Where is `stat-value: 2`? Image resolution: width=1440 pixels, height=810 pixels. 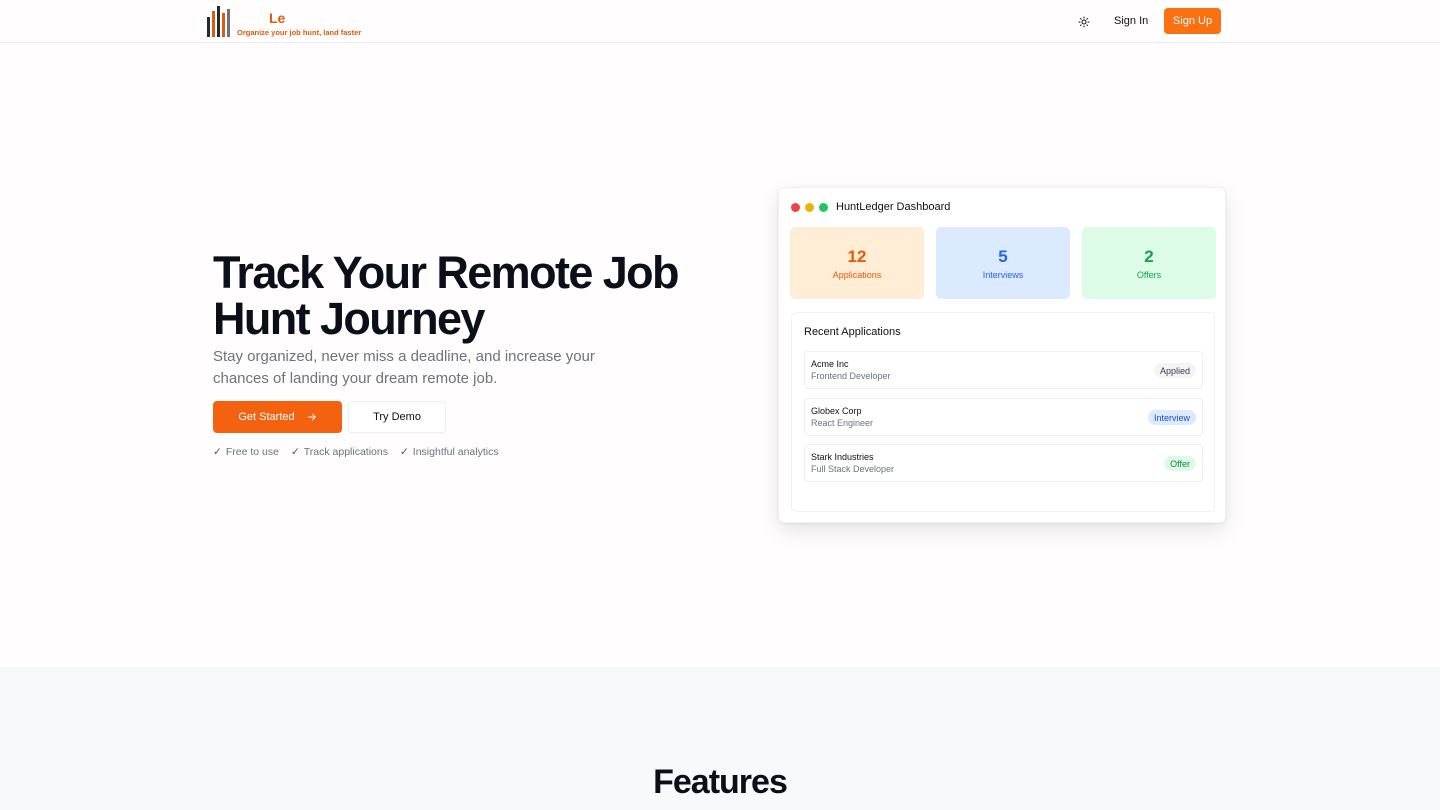 stat-value: 2 is located at coordinates (1149, 256).